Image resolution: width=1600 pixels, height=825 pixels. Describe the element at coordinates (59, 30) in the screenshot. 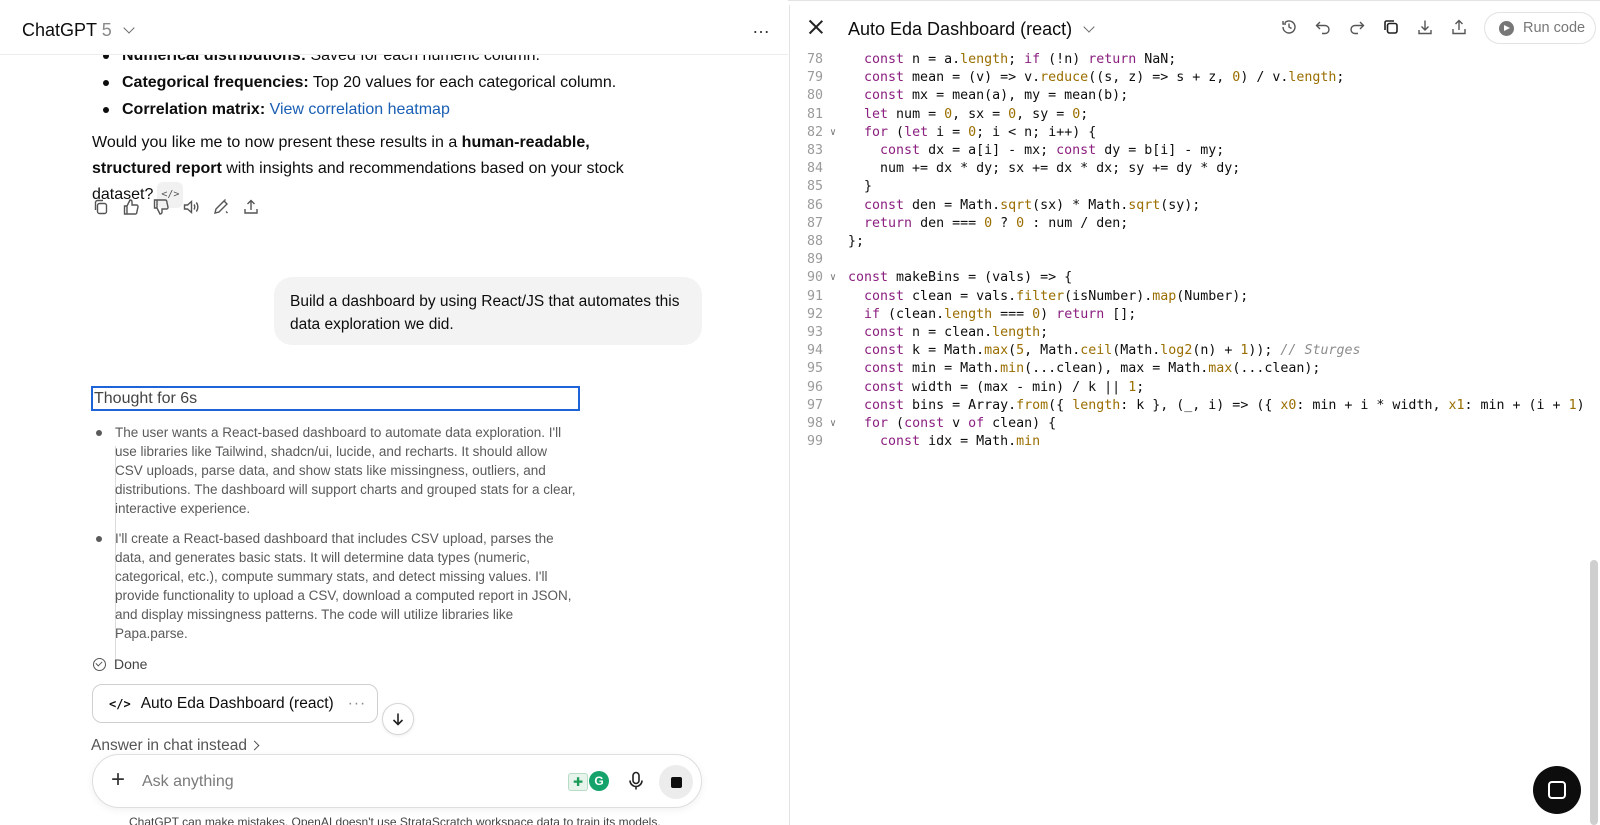

I see `model-name: ChatGPT` at that location.